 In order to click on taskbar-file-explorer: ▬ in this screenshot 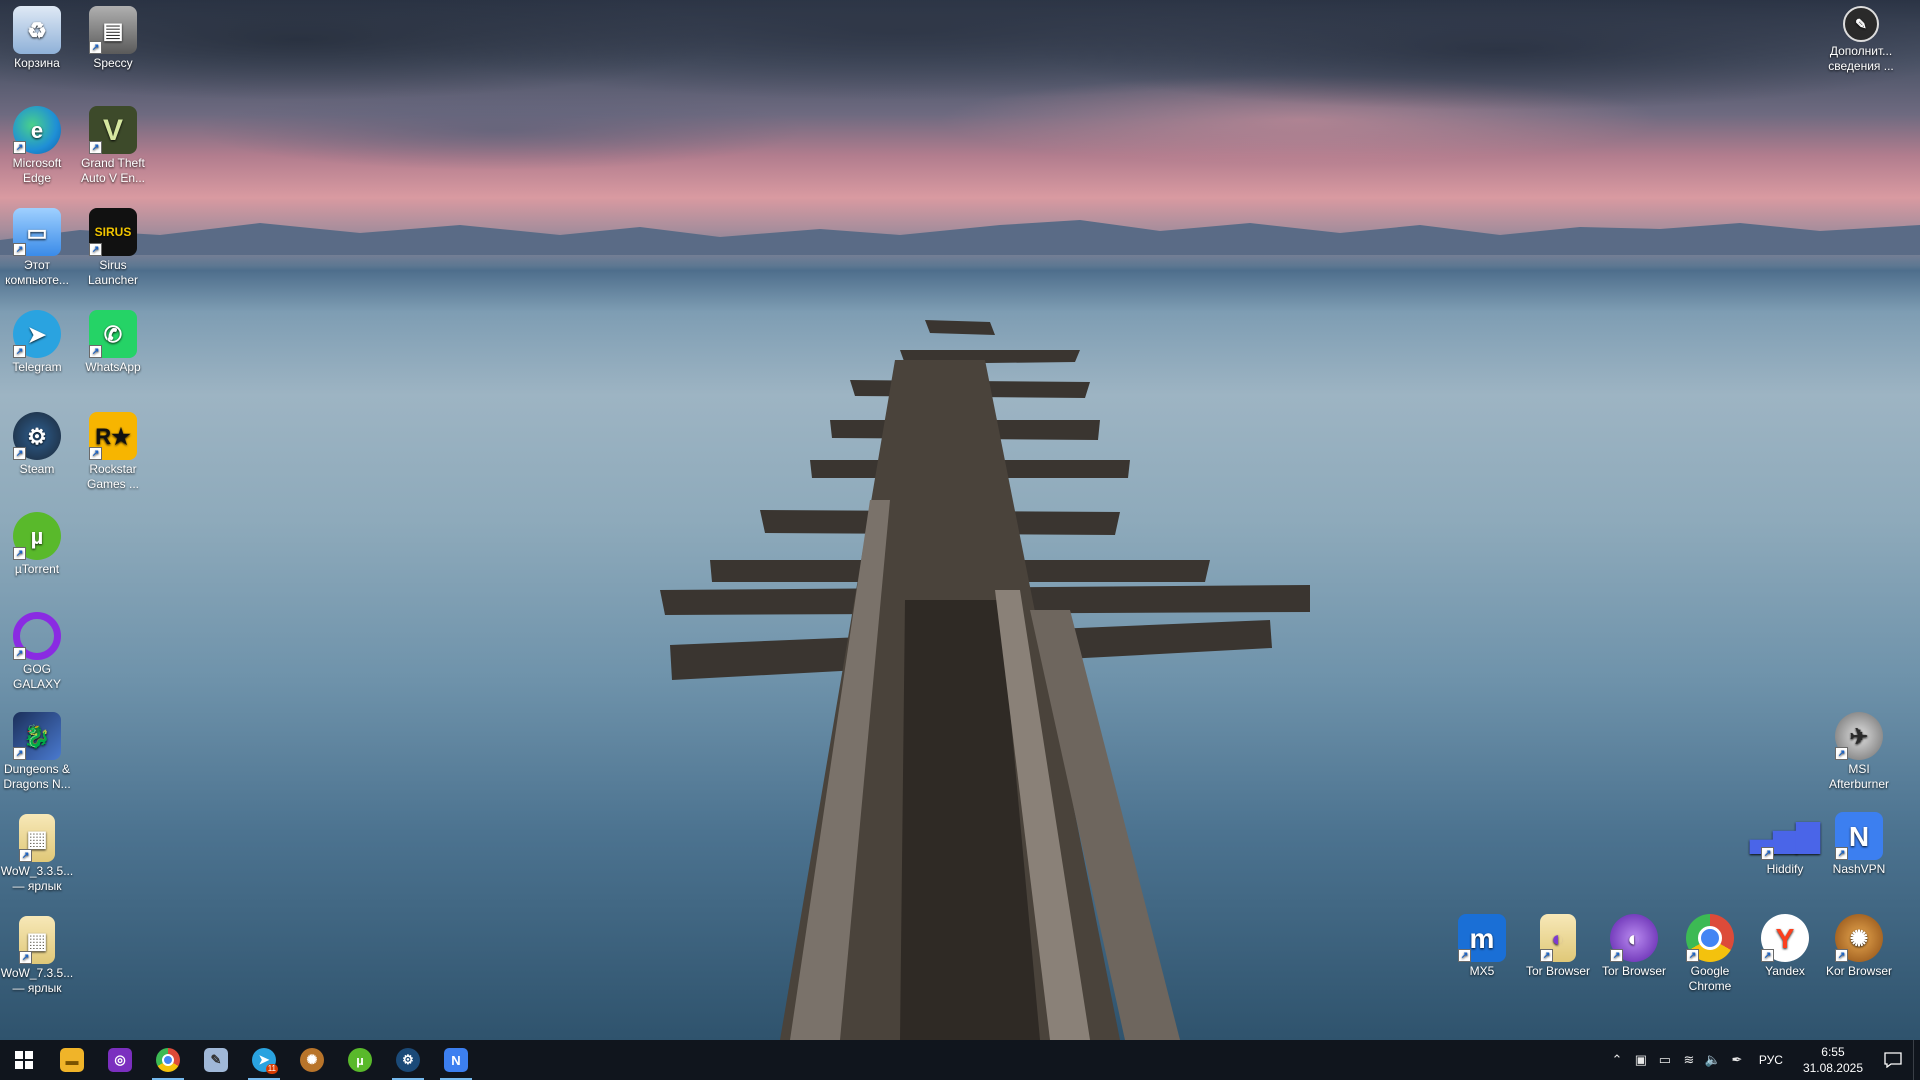, I will do `click(72, 1060)`.